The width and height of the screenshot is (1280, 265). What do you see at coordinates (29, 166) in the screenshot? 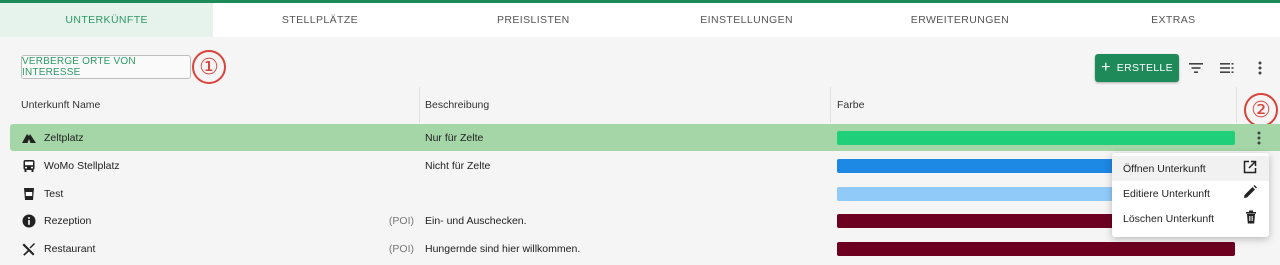
I see `camper-icon` at bounding box center [29, 166].